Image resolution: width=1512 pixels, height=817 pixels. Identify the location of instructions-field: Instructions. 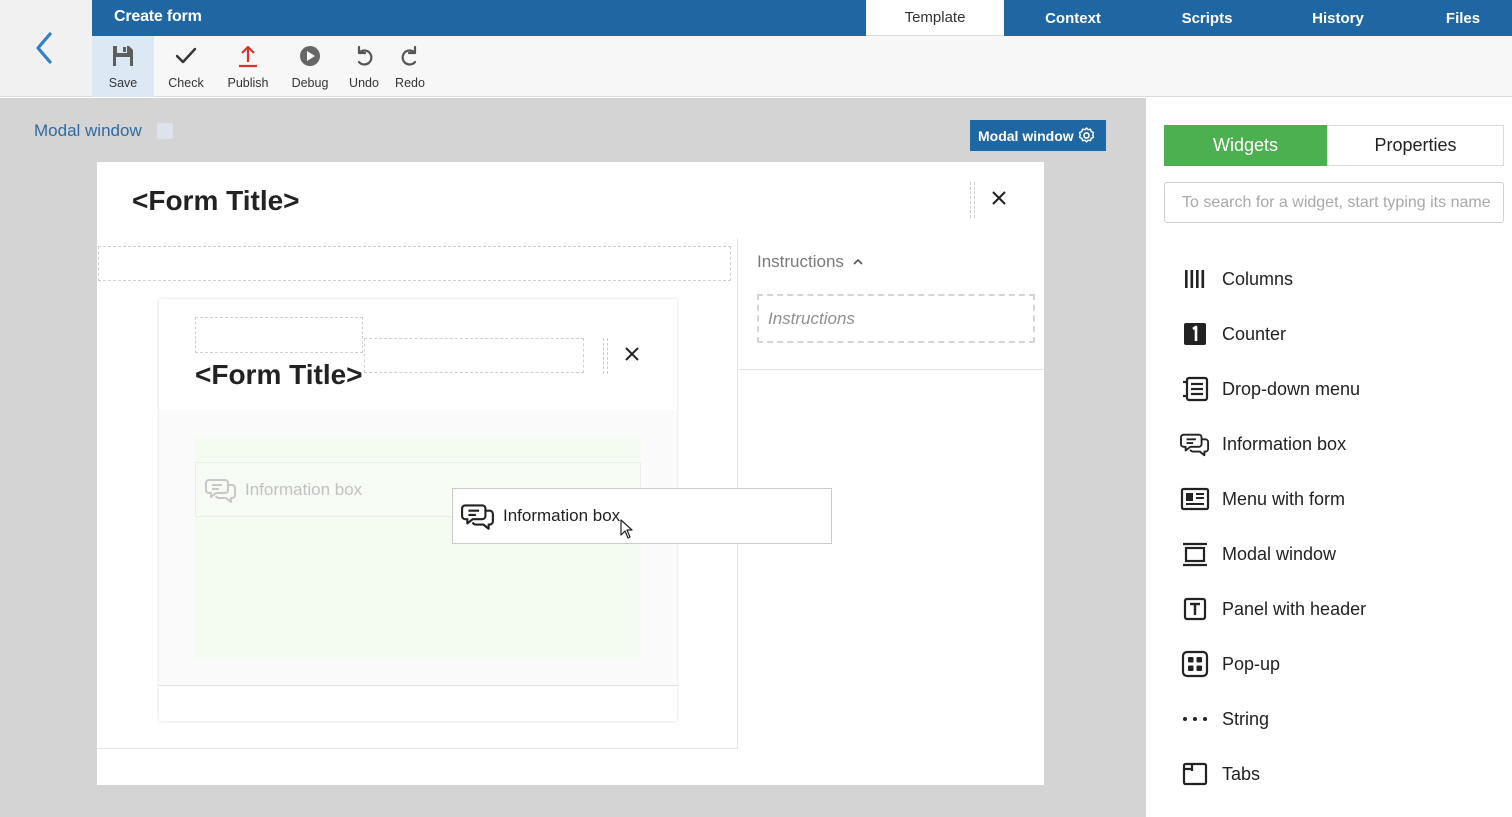
(896, 318).